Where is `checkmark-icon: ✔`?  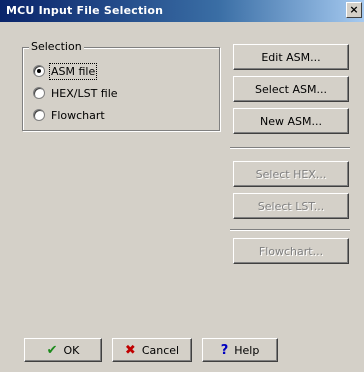
checkmark-icon: ✔ is located at coordinates (52, 350).